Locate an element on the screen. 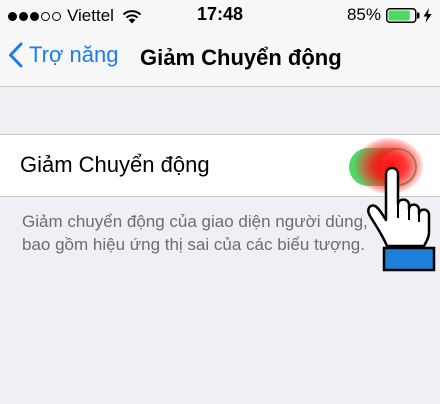  navigation-bar: Trợ năng Giảm Chuyển động is located at coordinates (220, 58).